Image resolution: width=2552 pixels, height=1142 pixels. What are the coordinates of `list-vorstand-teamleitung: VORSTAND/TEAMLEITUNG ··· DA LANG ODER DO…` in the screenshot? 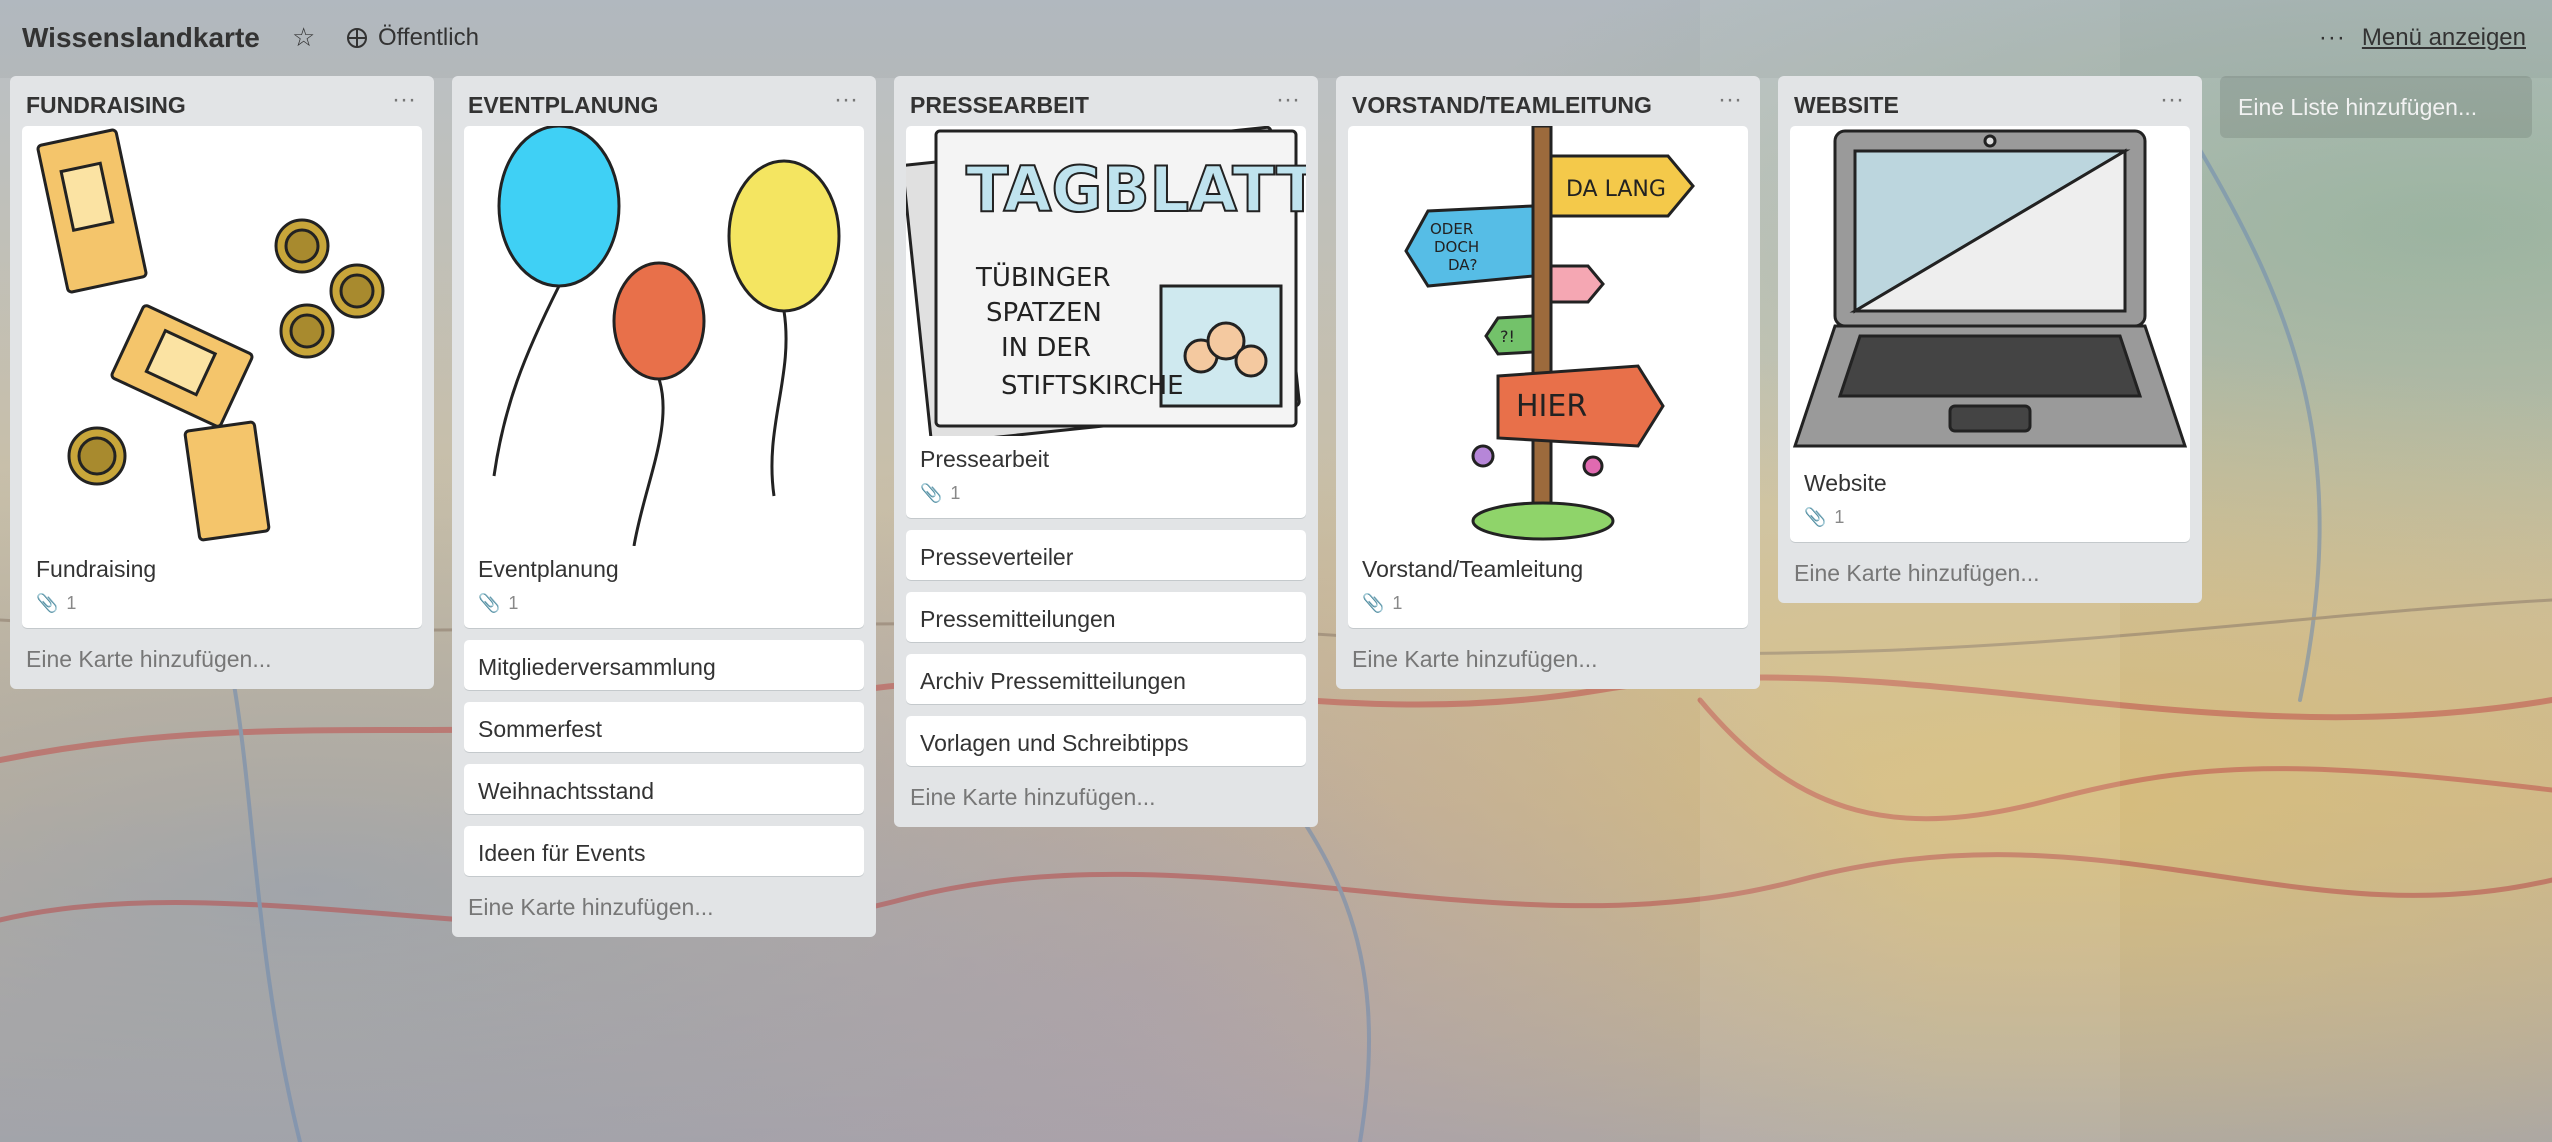 It's located at (1548, 382).